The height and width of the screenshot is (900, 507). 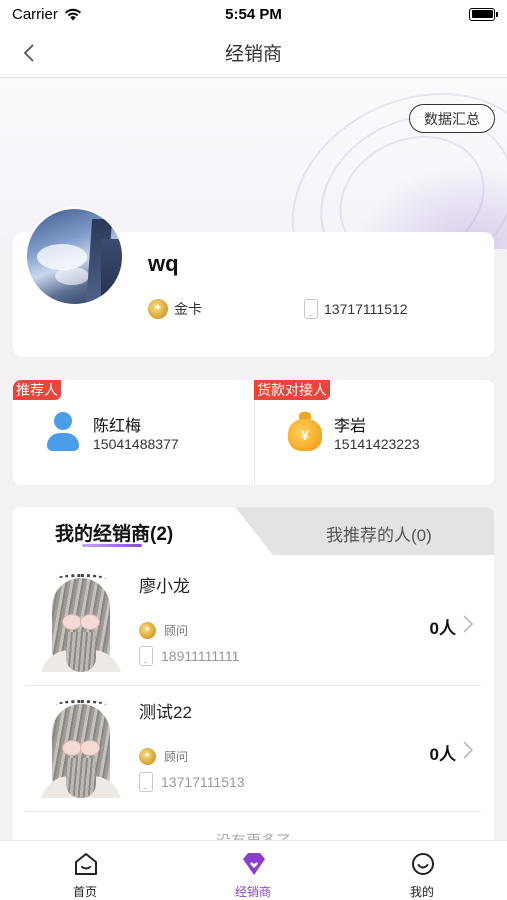 I want to click on dealer-phone-number: 18911111111, so click(x=200, y=656).